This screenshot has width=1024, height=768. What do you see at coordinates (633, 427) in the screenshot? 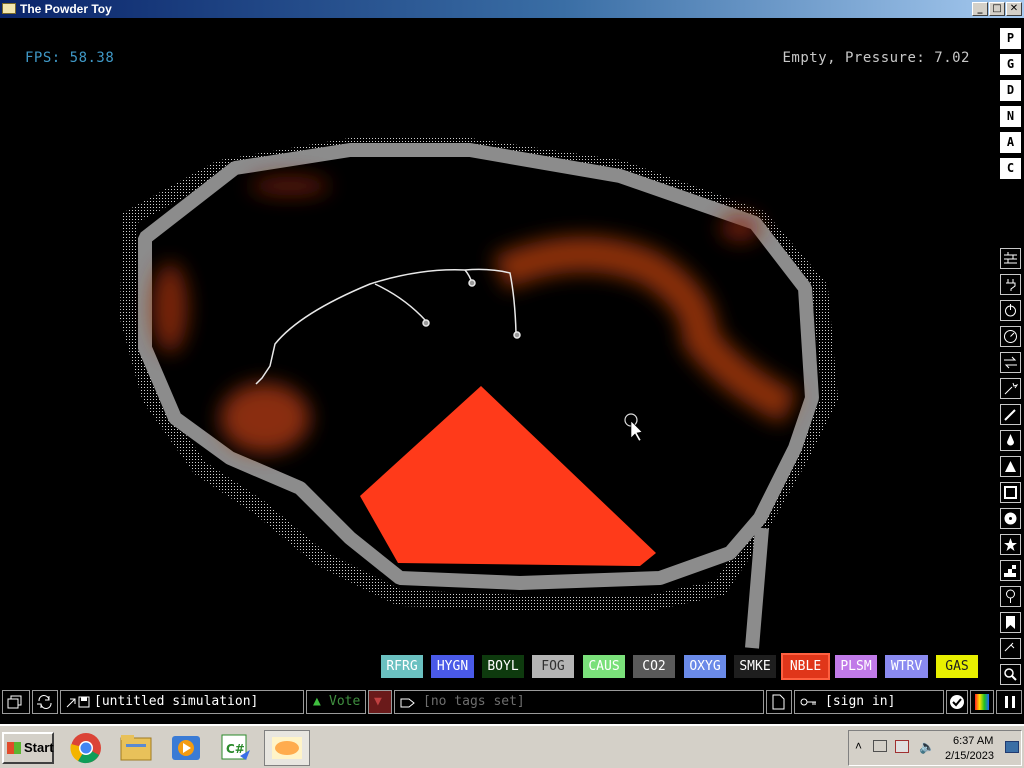
I see `brush-cursor` at bounding box center [633, 427].